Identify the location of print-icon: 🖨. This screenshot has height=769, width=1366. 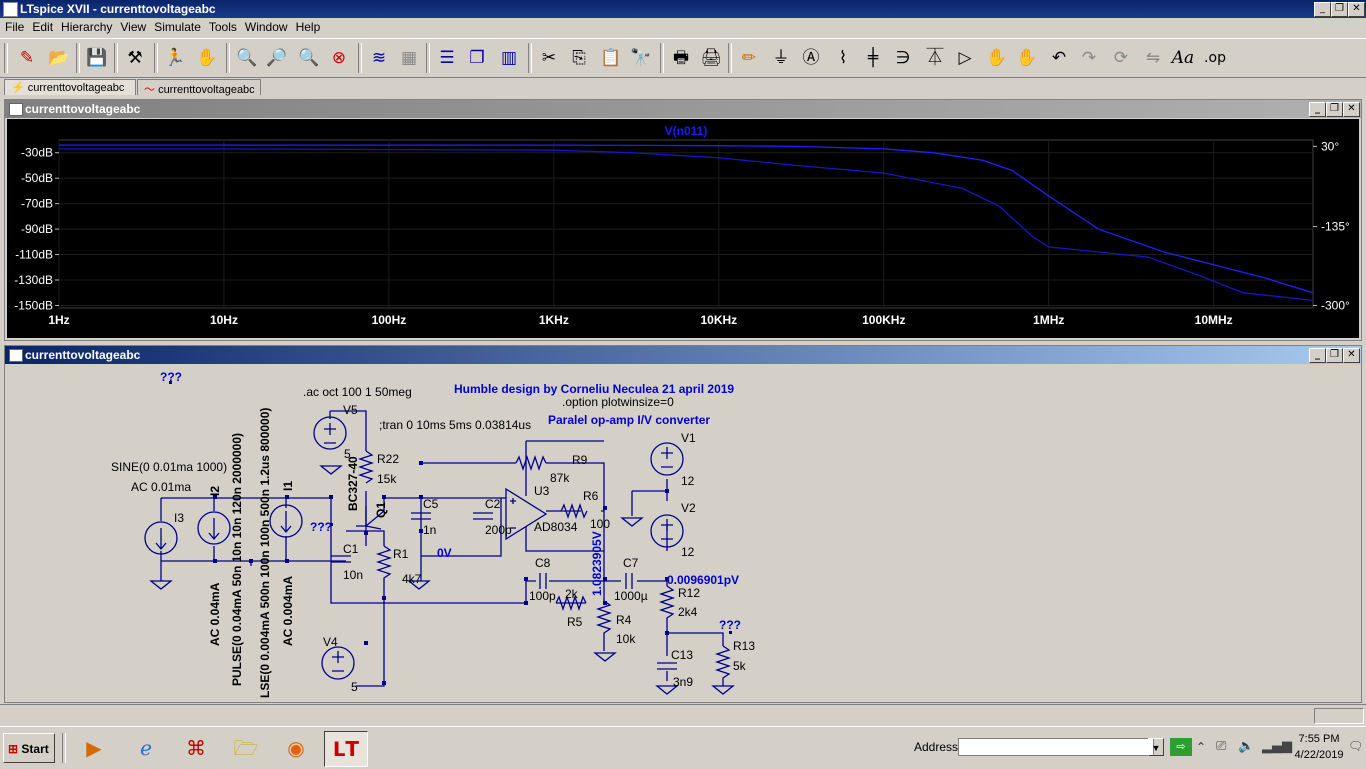
(711, 58).